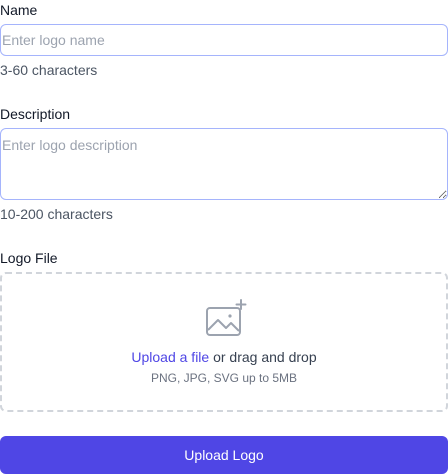 Image resolution: width=448 pixels, height=474 pixels. I want to click on upload-file-link: Upload a file, so click(170, 357).